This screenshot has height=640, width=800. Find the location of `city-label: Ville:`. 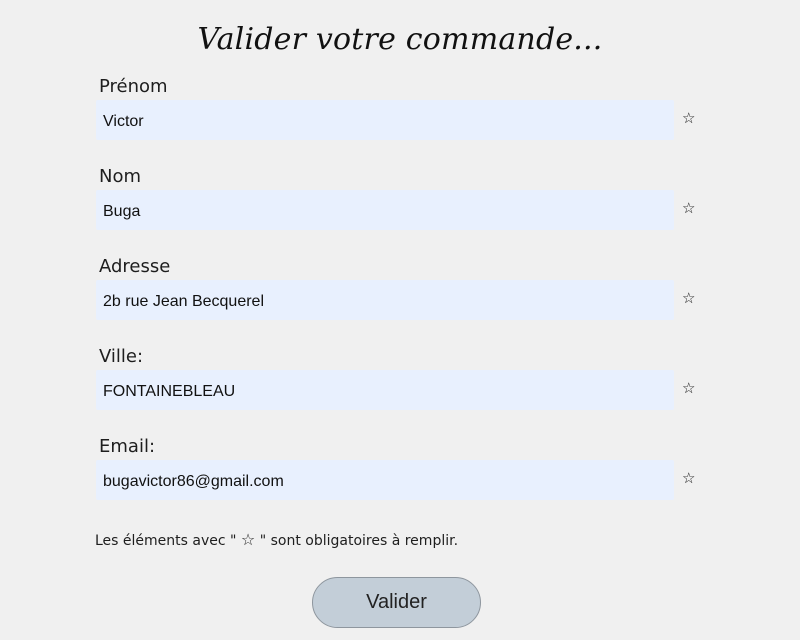

city-label: Ville: is located at coordinates (121, 356).